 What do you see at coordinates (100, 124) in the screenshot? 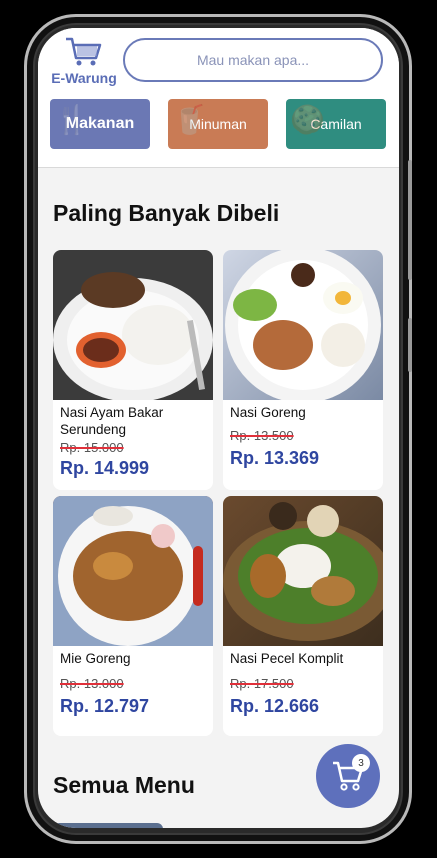
I see `category-makanan: 🍴 Makanan` at bounding box center [100, 124].